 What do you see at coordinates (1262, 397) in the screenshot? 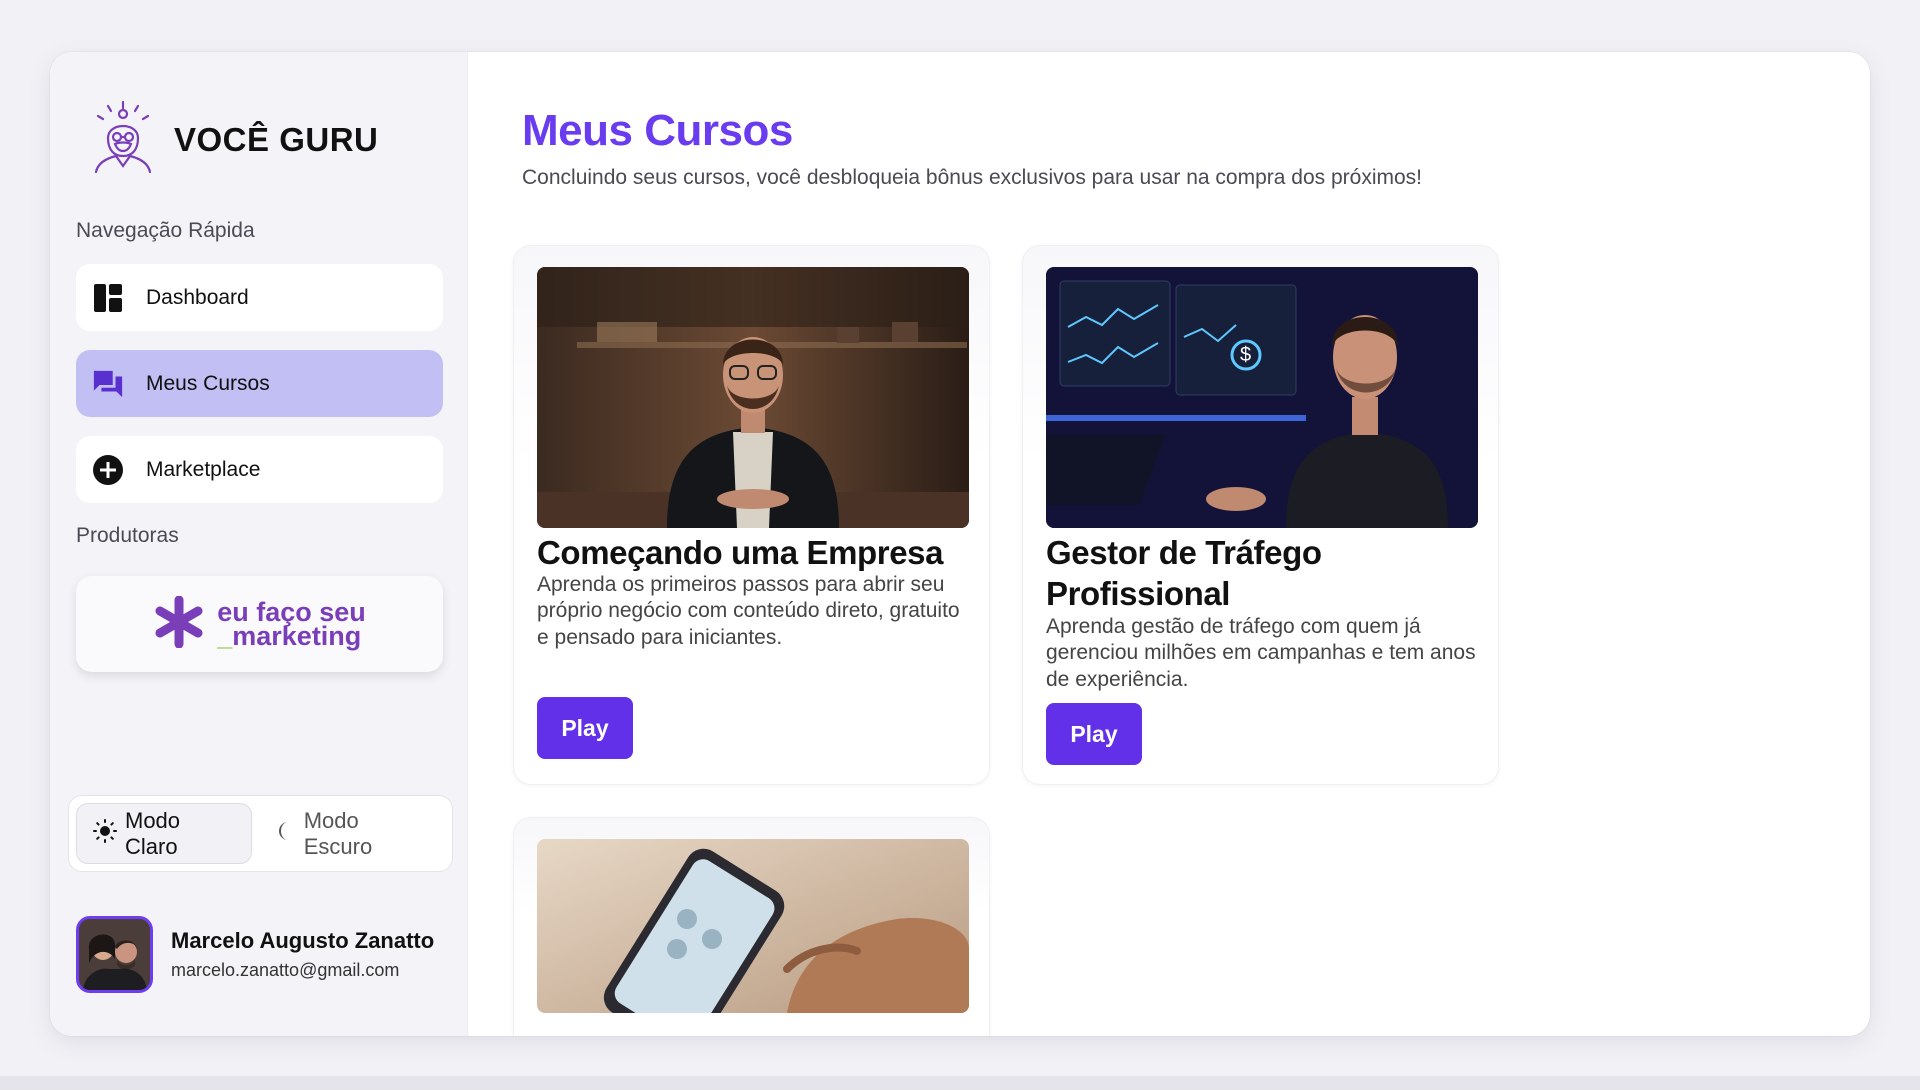
I see `course-thumbnail: $` at bounding box center [1262, 397].